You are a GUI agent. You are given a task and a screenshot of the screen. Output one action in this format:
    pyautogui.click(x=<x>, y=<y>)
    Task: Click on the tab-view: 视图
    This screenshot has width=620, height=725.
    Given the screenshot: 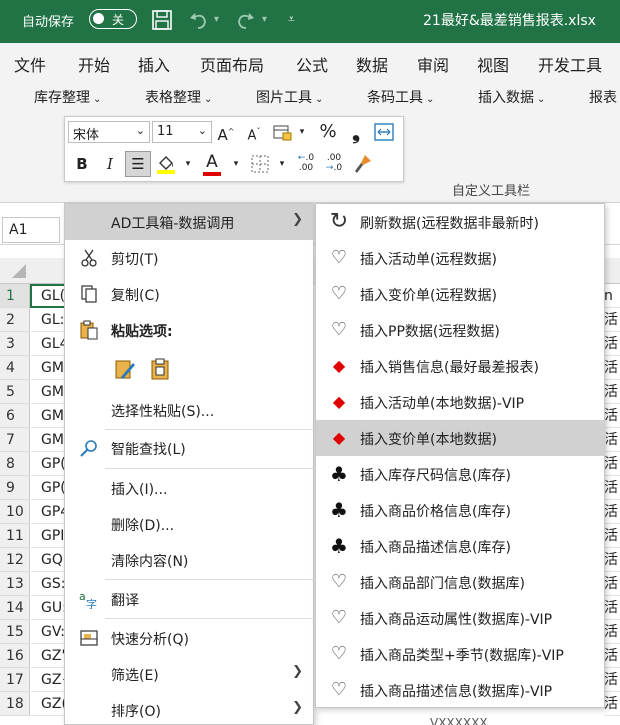 What is the action you would take?
    pyautogui.click(x=493, y=64)
    